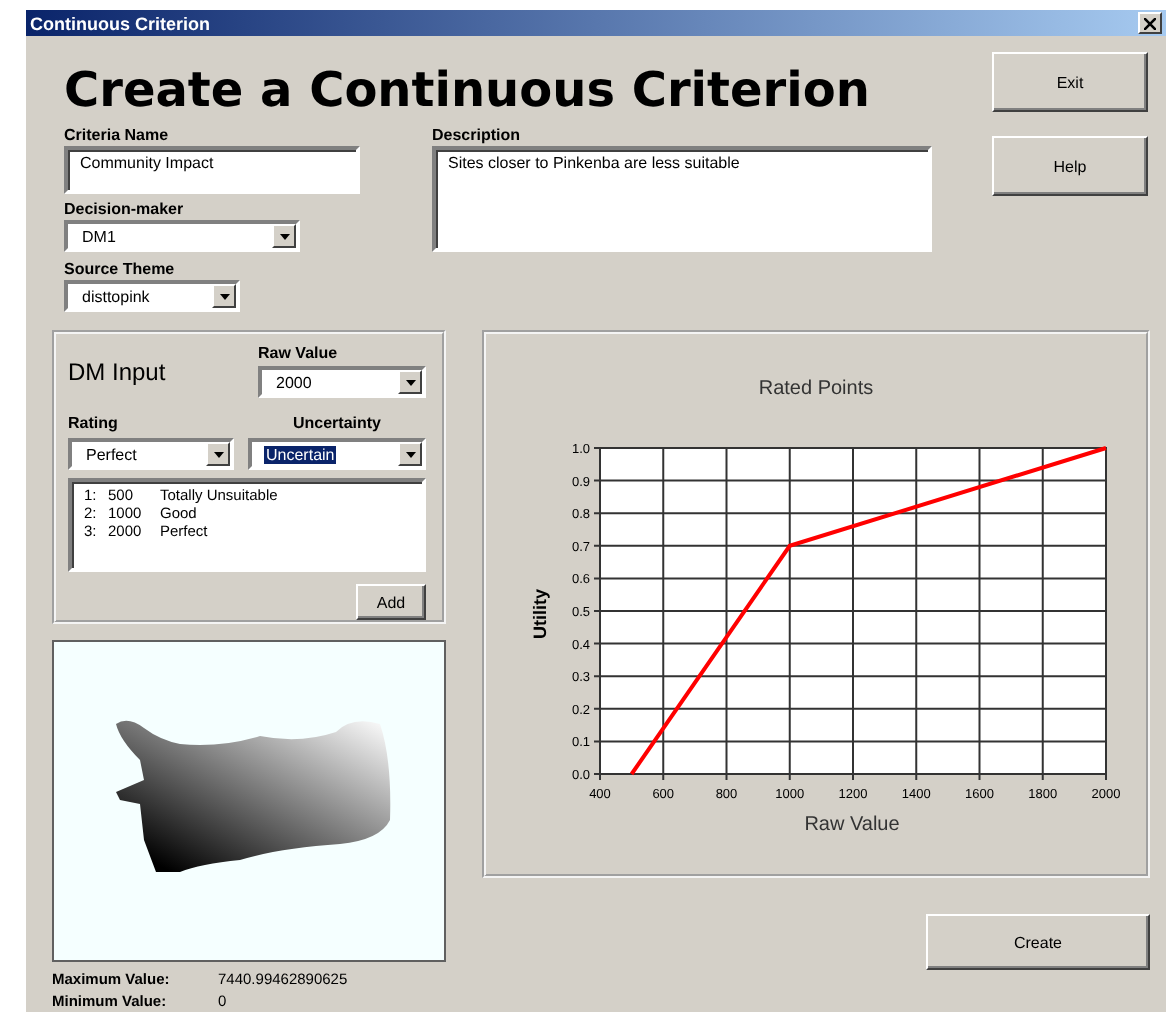  Describe the element at coordinates (124, 210) in the screenshot. I see `field-label: Decision-maker` at that location.